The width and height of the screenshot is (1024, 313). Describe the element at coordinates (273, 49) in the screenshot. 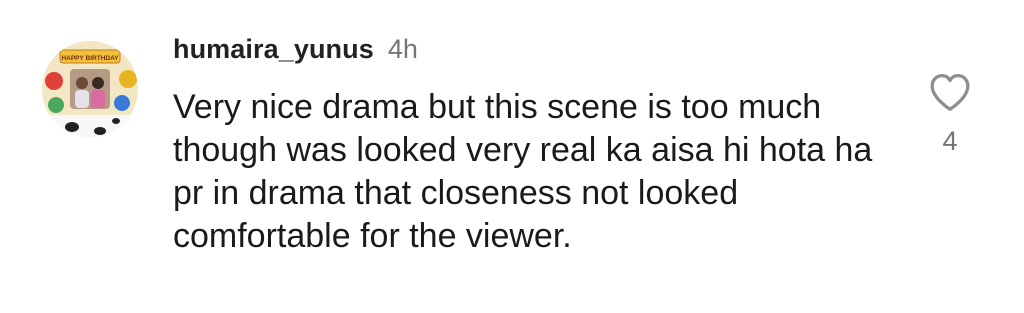

I see `username-link: humaira_yunus` at that location.